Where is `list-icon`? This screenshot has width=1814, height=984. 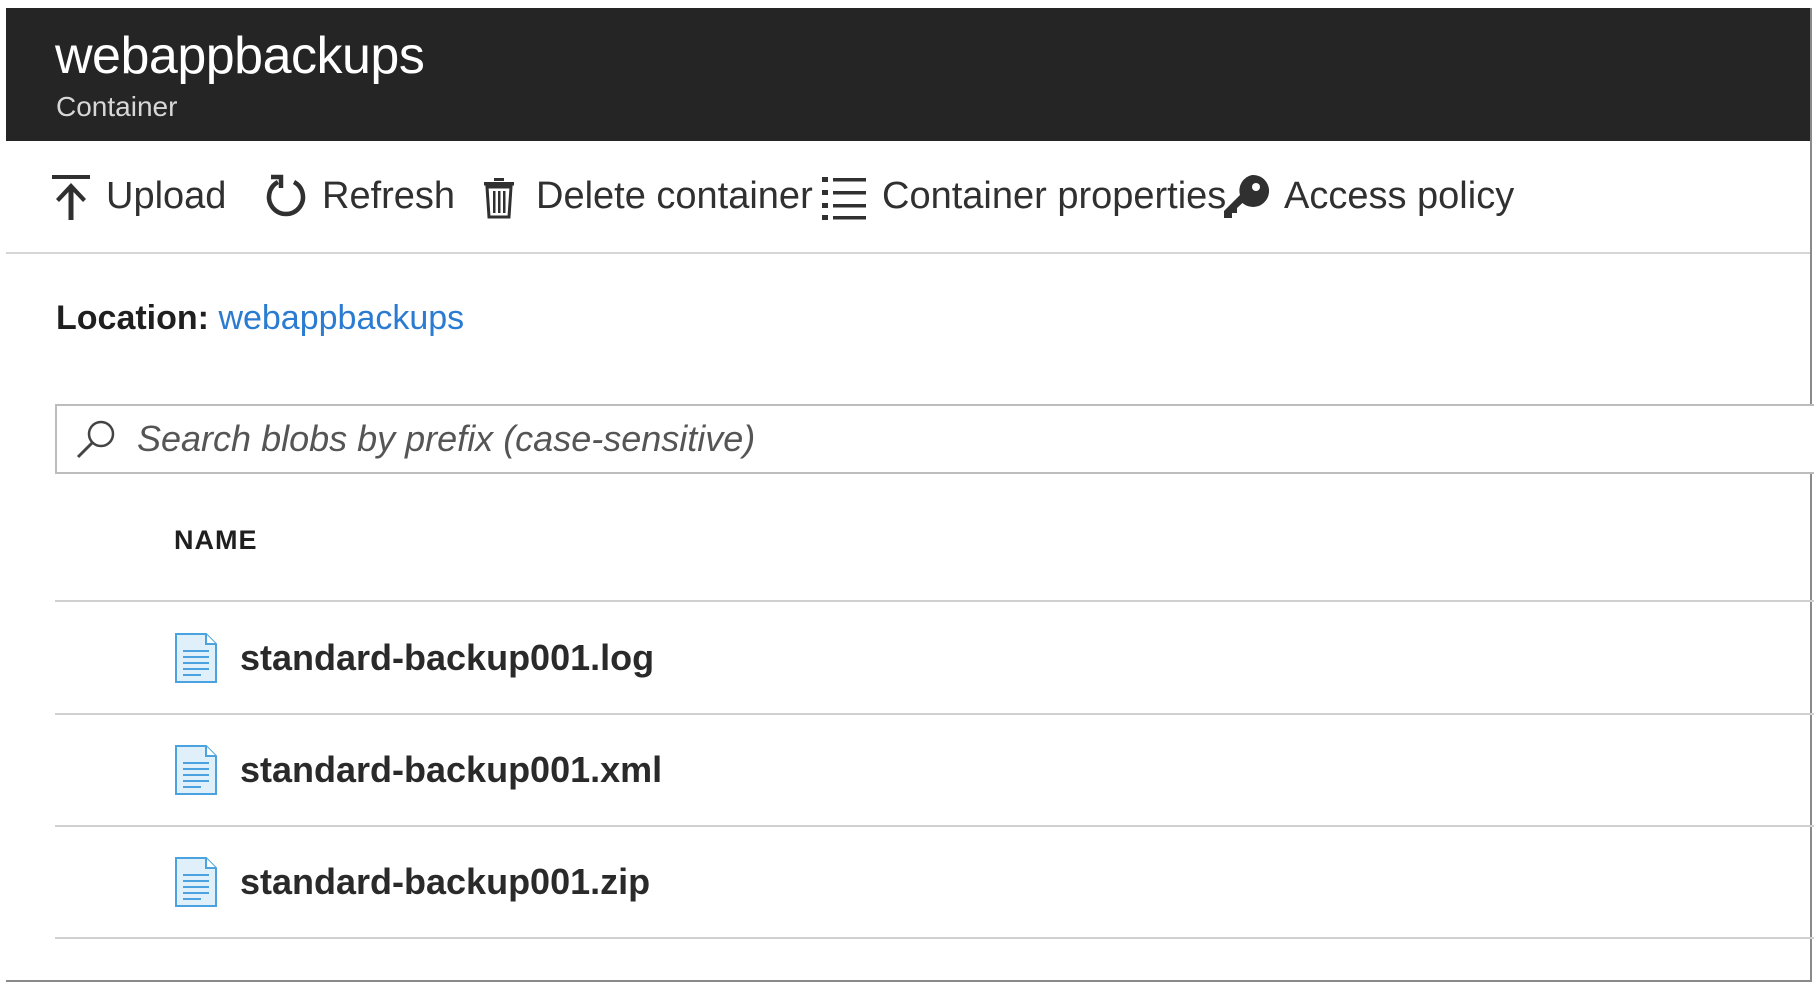 list-icon is located at coordinates (844, 197).